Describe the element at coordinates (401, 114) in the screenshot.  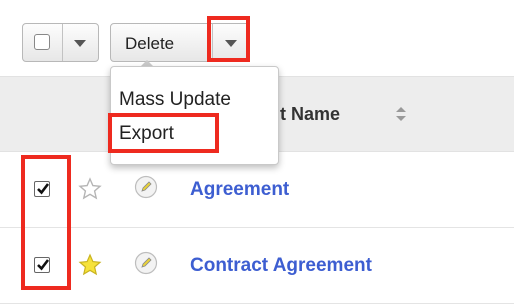
I see `sort-icon` at that location.